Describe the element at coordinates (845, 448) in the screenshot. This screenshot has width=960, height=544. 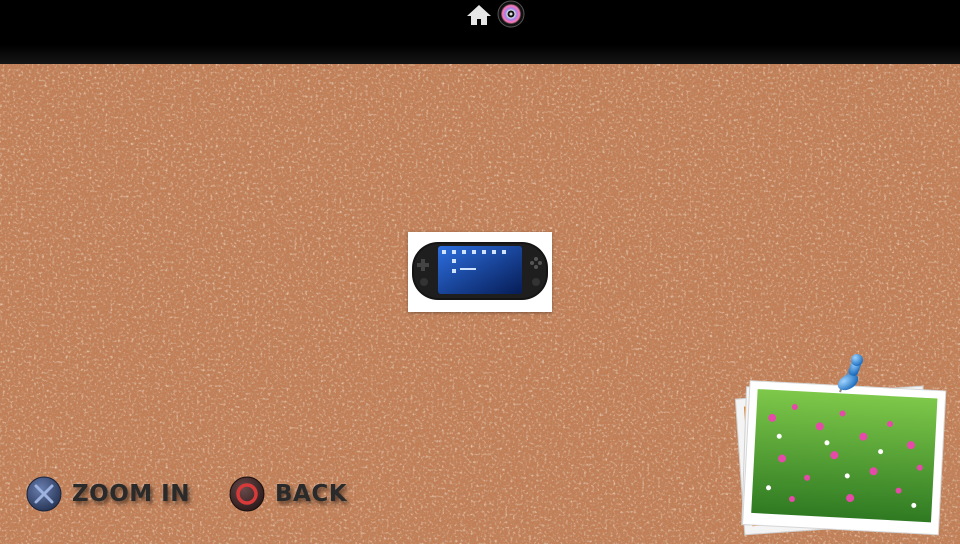
I see `pinned-photo-stack` at that location.